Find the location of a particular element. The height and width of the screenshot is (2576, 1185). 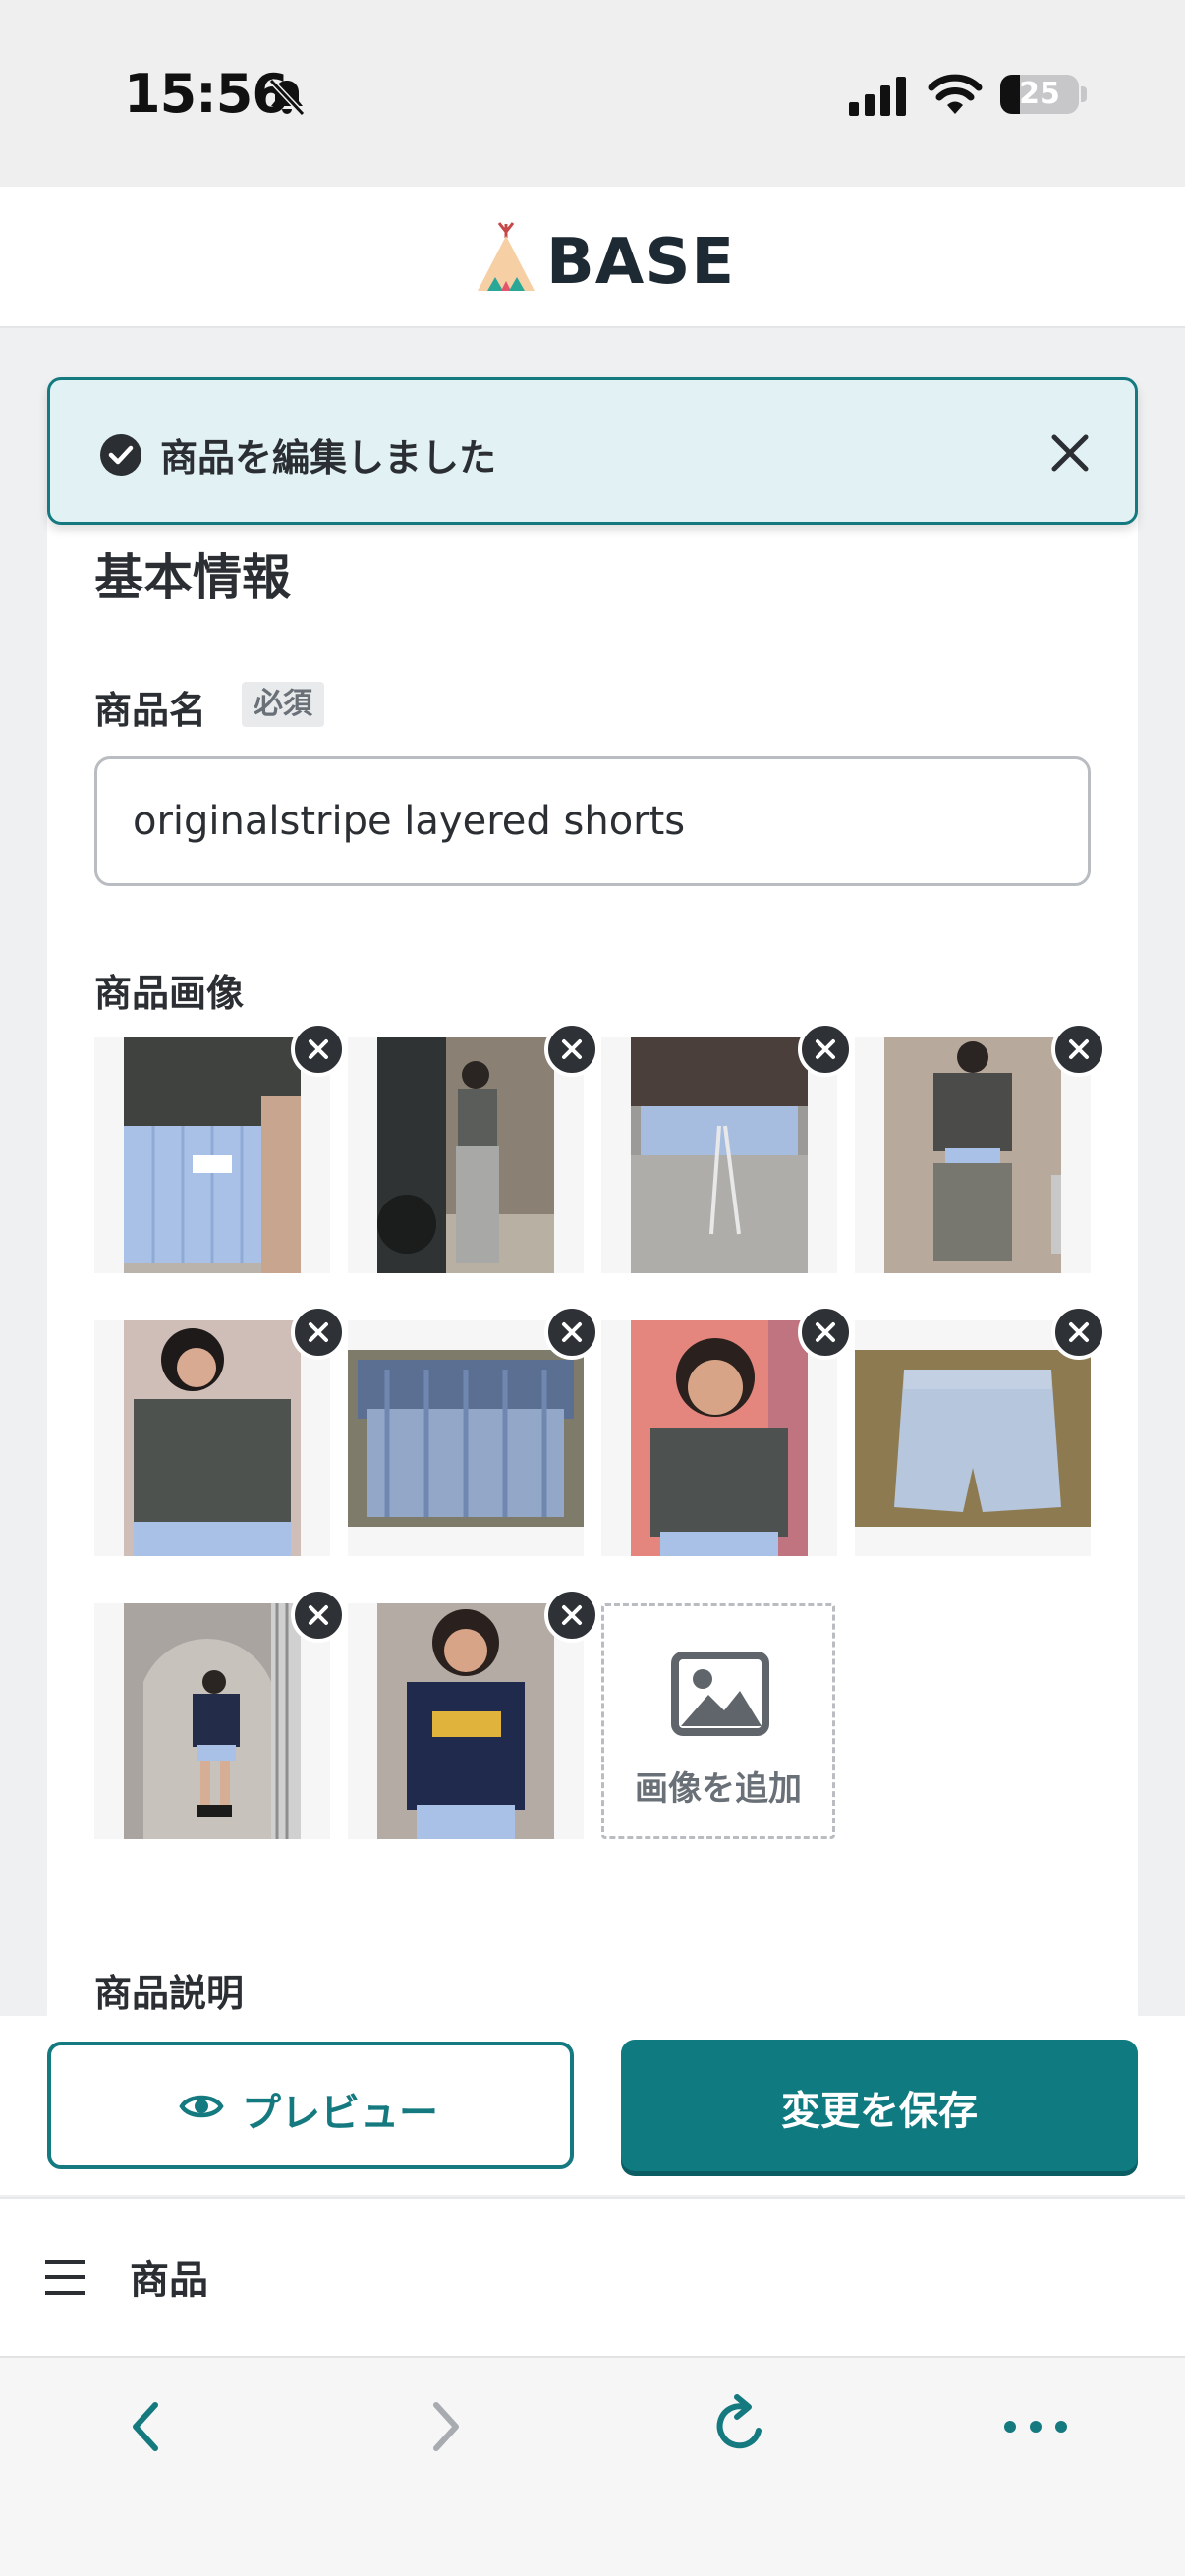

add-image-button: 画像を追加 is located at coordinates (718, 1721).